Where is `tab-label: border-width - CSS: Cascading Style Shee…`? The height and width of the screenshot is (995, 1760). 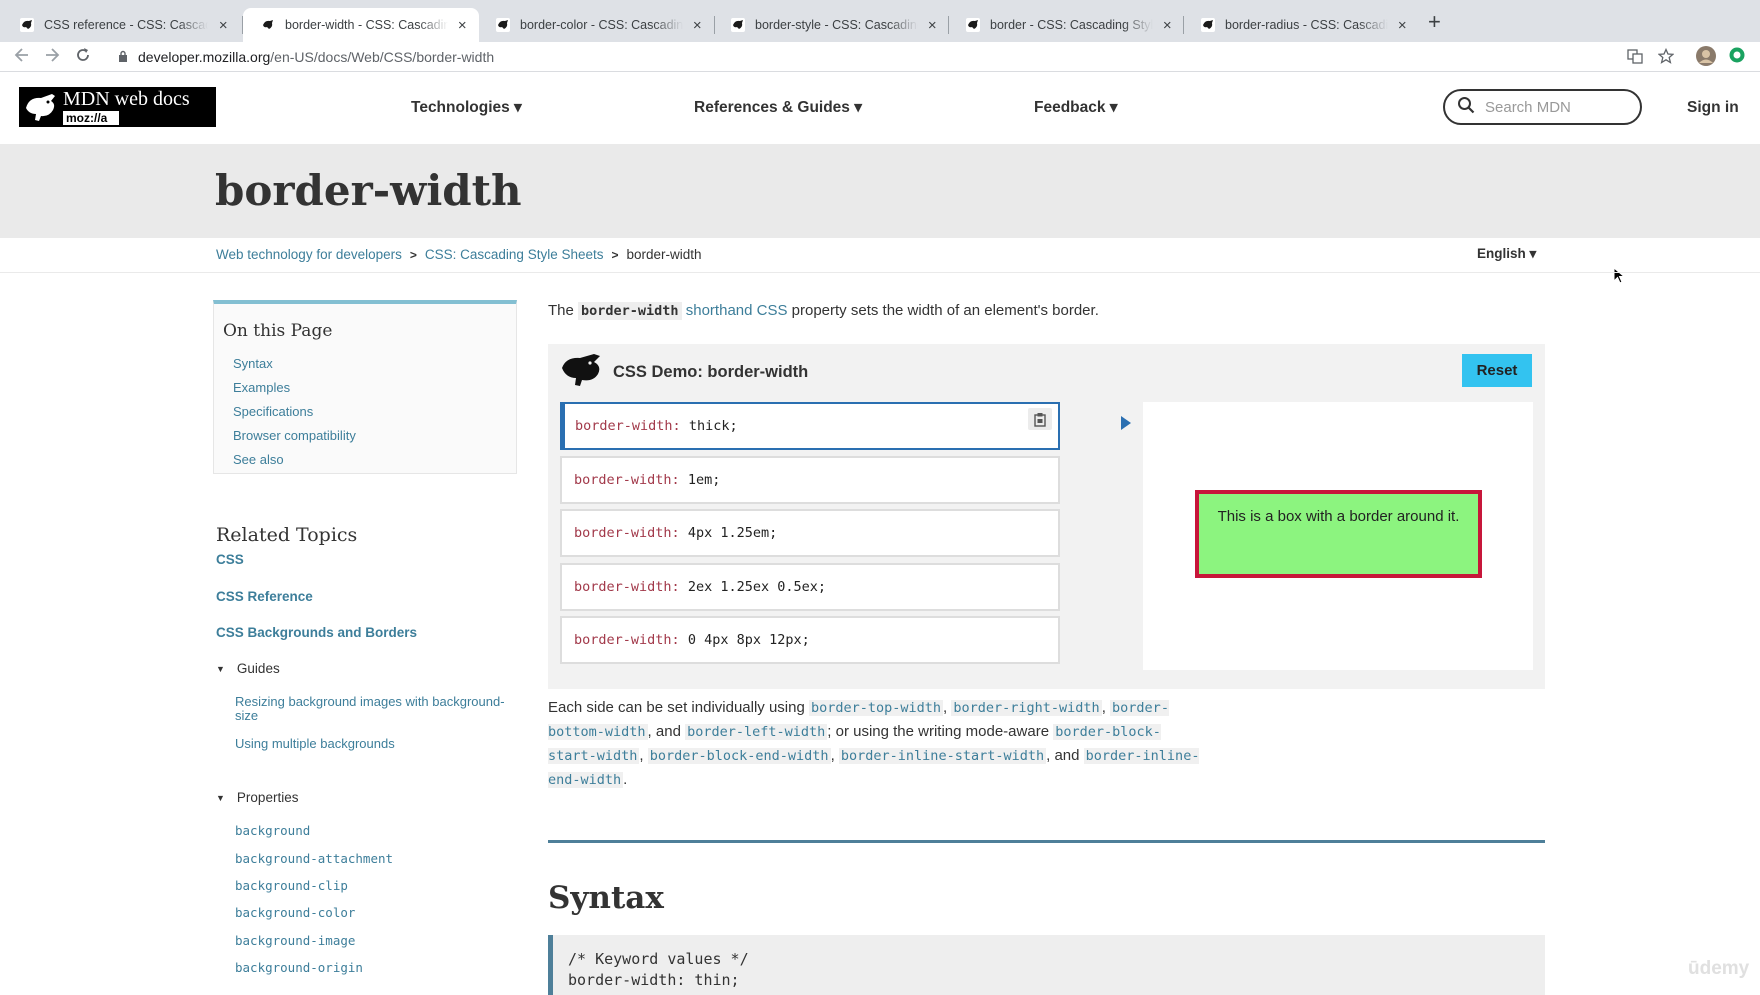
tab-label: border-width - CSS: Cascading Style Shee… is located at coordinates (366, 25).